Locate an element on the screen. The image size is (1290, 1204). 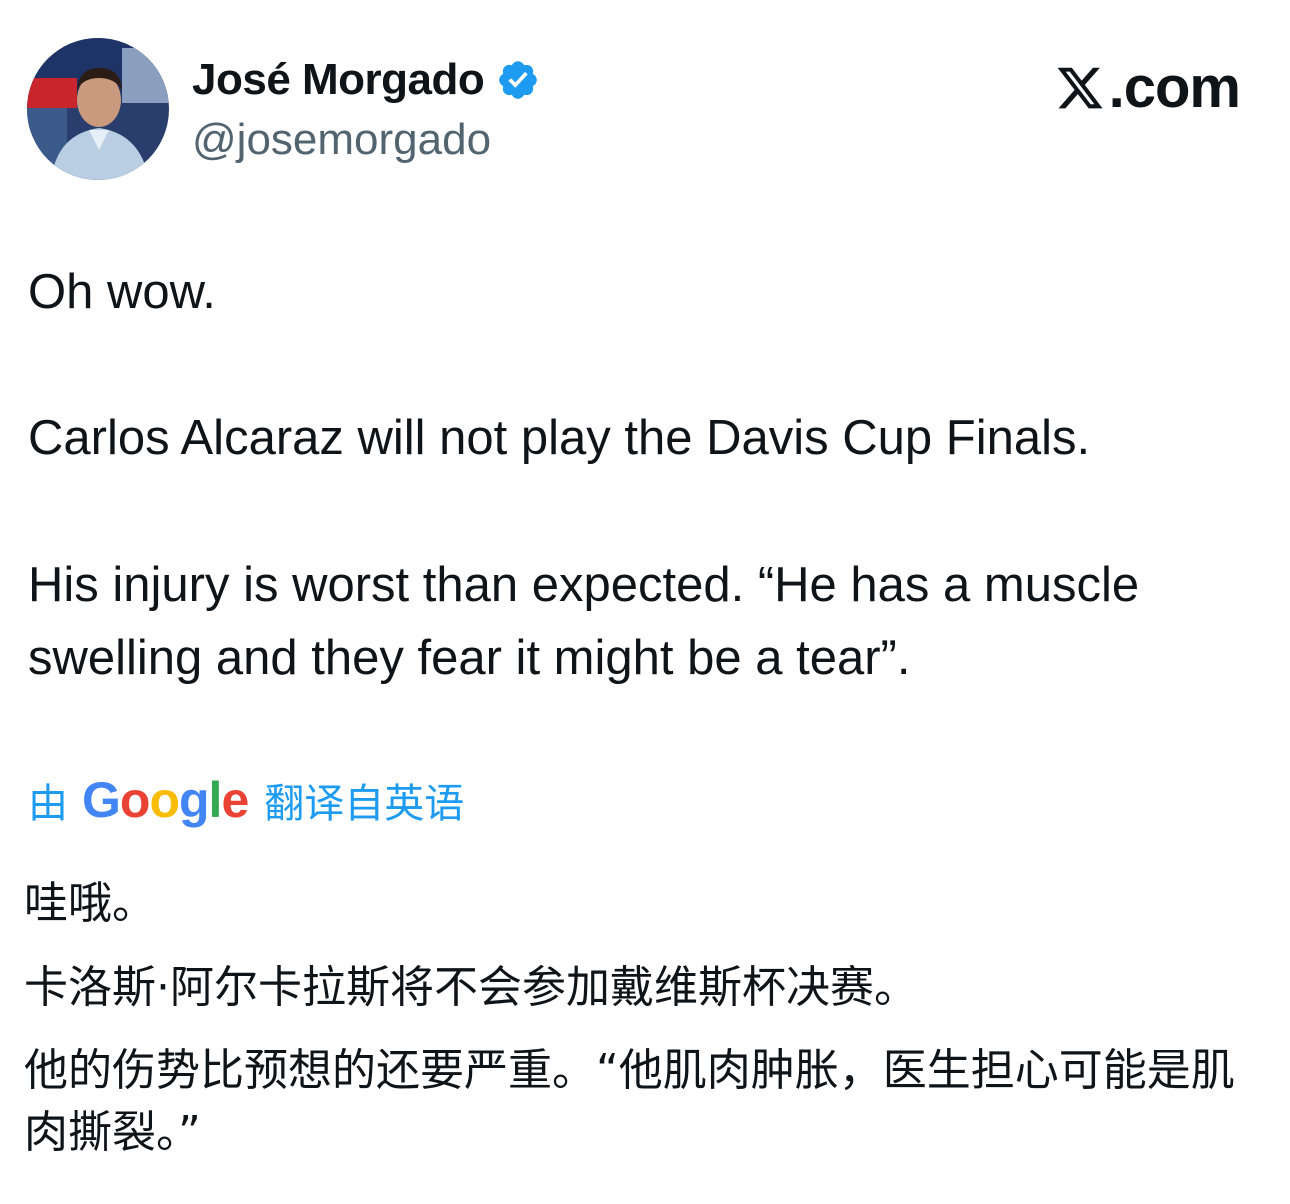
author-display-name: José Morgado is located at coordinates (338, 80).